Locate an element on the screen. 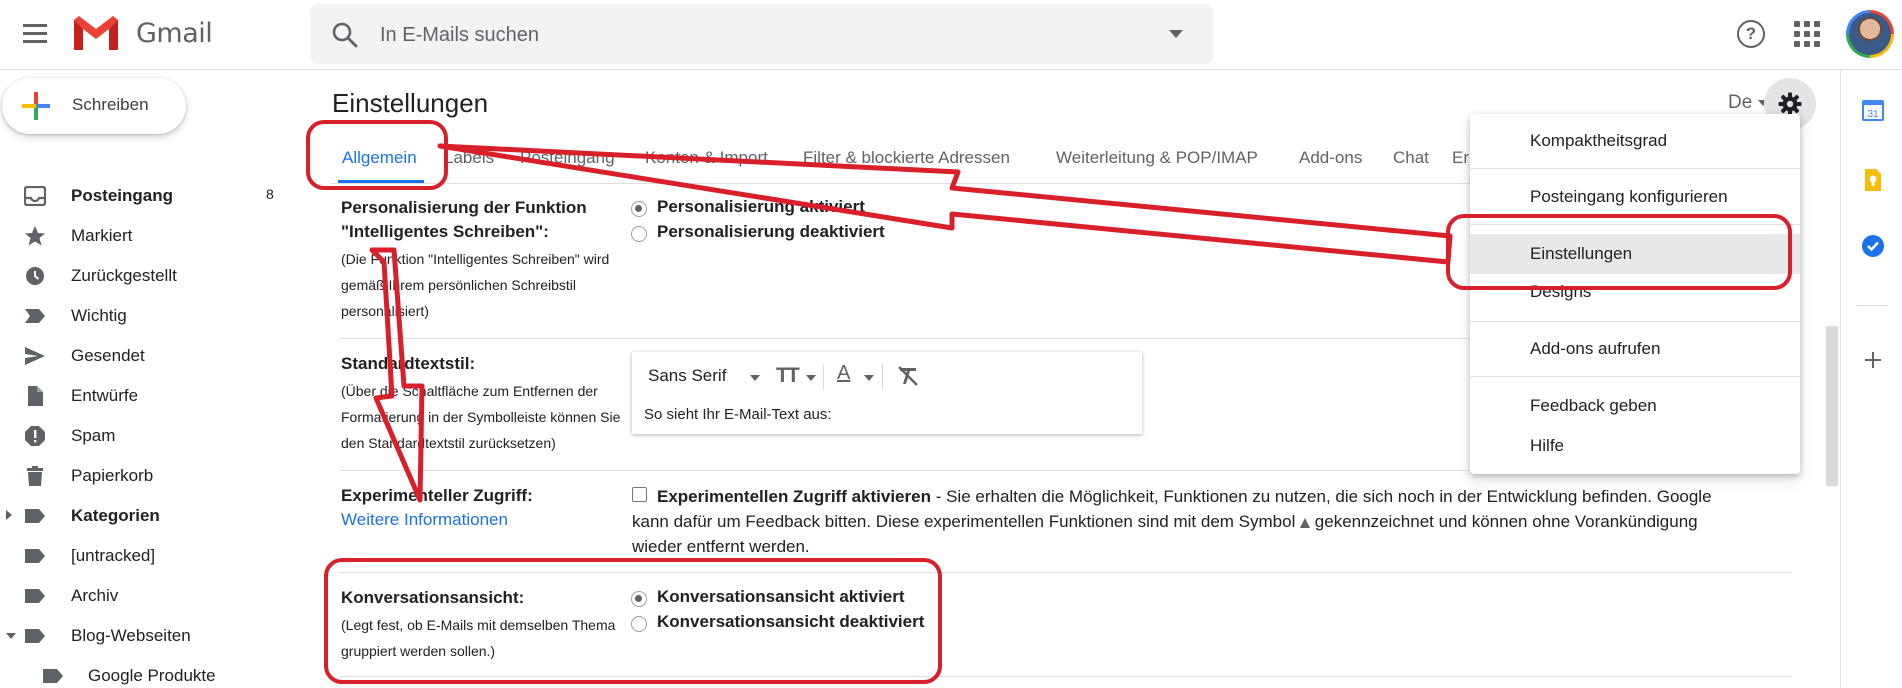 The width and height of the screenshot is (1902, 688). sidebar-item-spam: Spam is located at coordinates (145, 436).